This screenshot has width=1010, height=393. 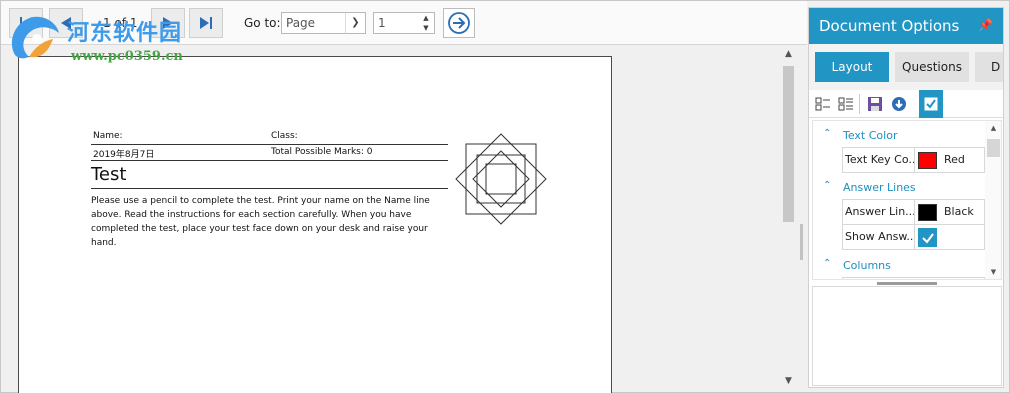 I want to click on section-title: Columns, so click(x=867, y=265).